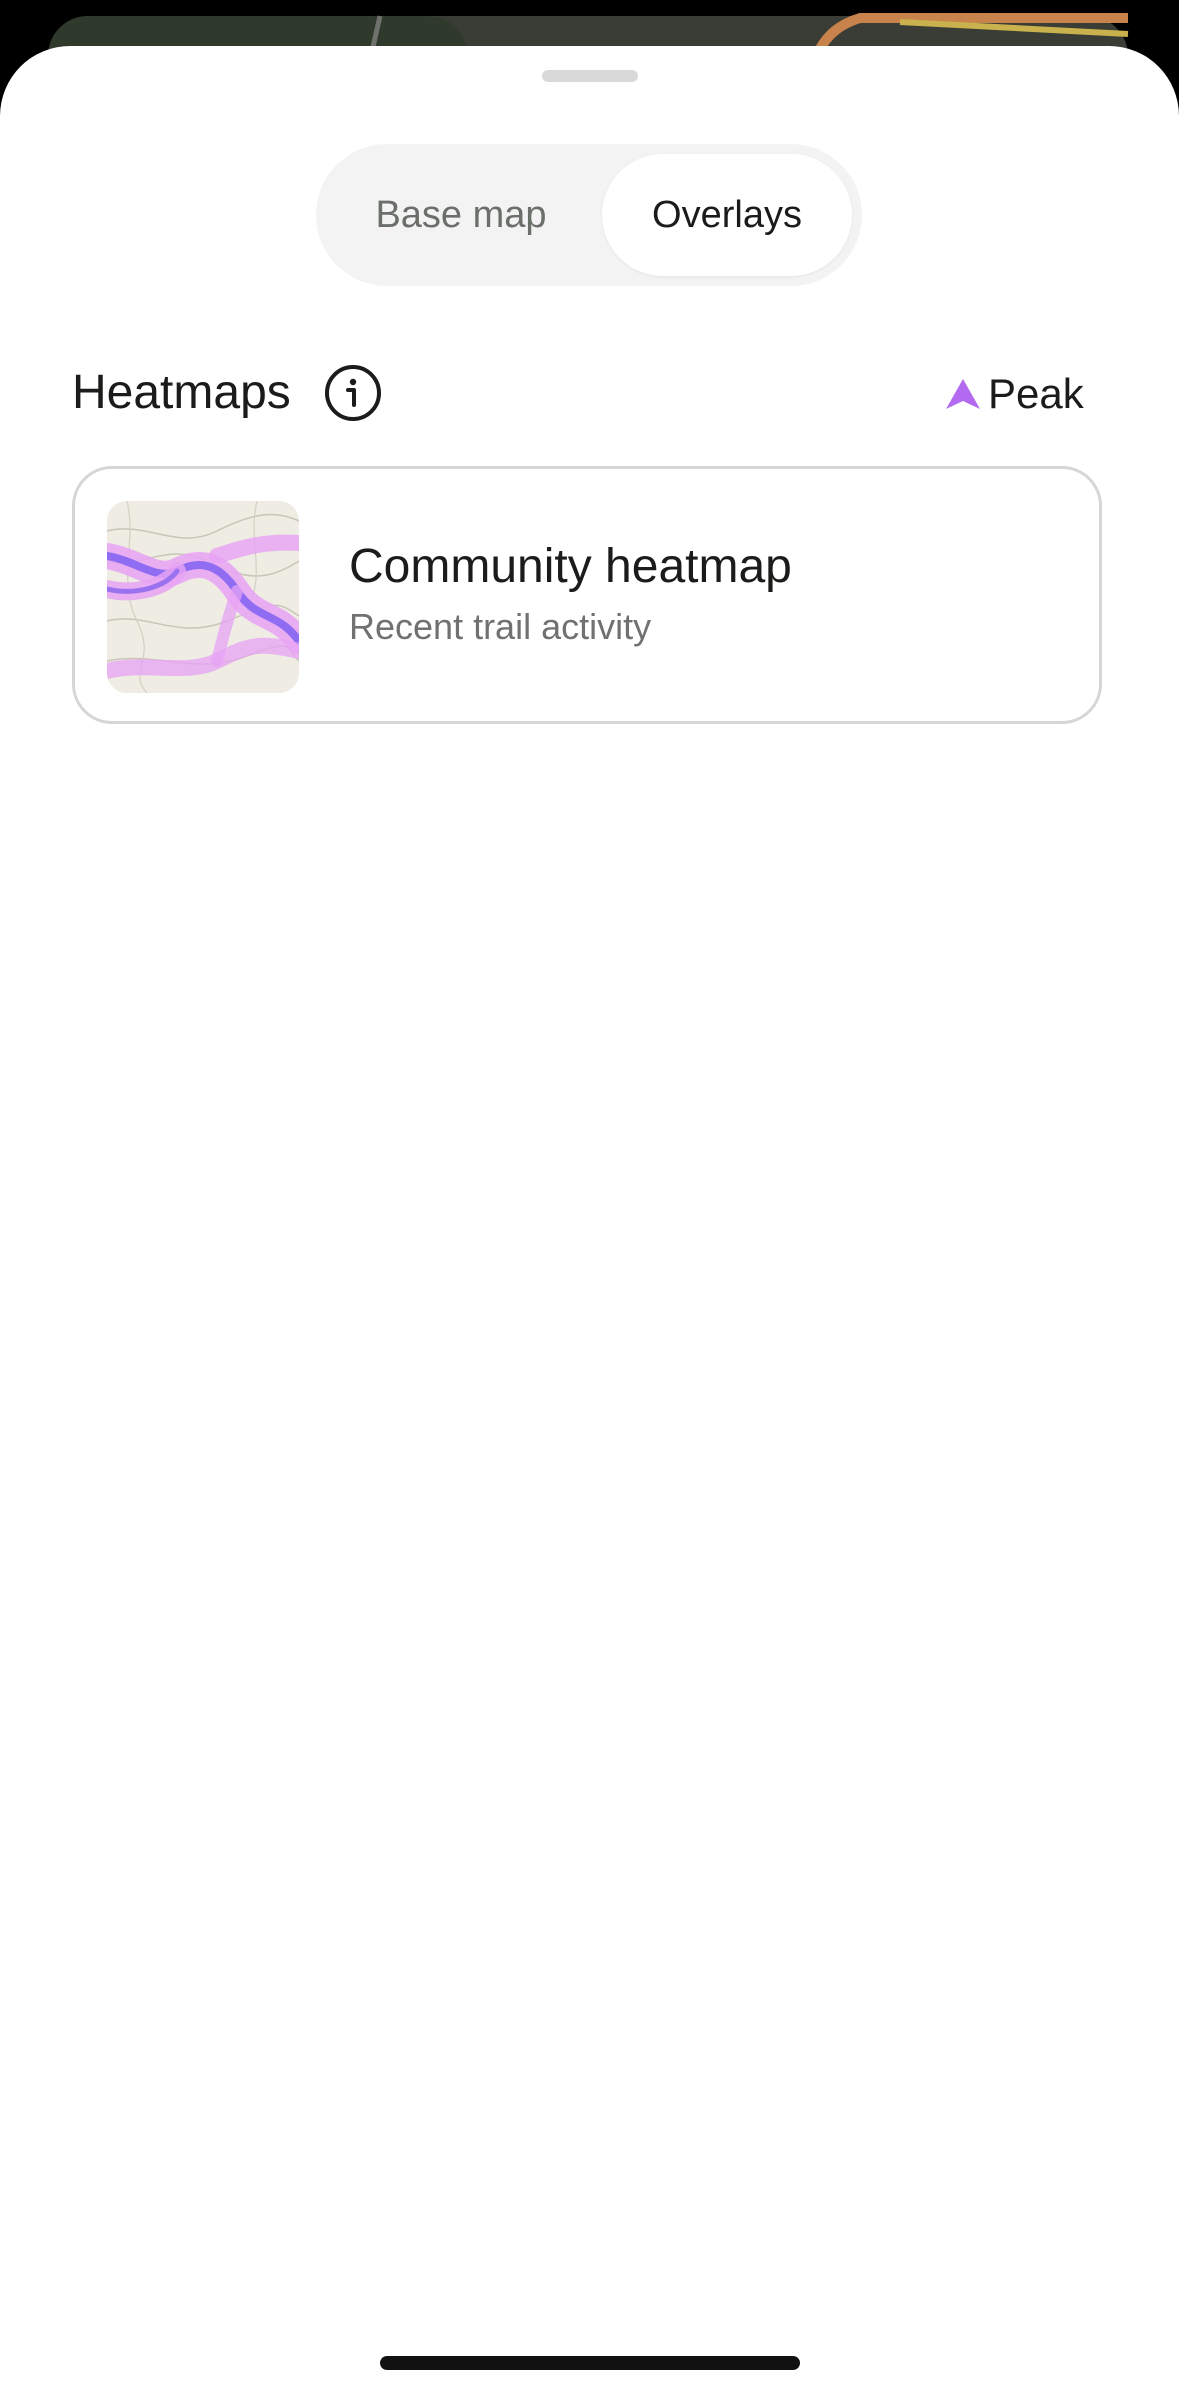 This screenshot has width=1179, height=2396. I want to click on card-title: Community heatmap, so click(570, 566).